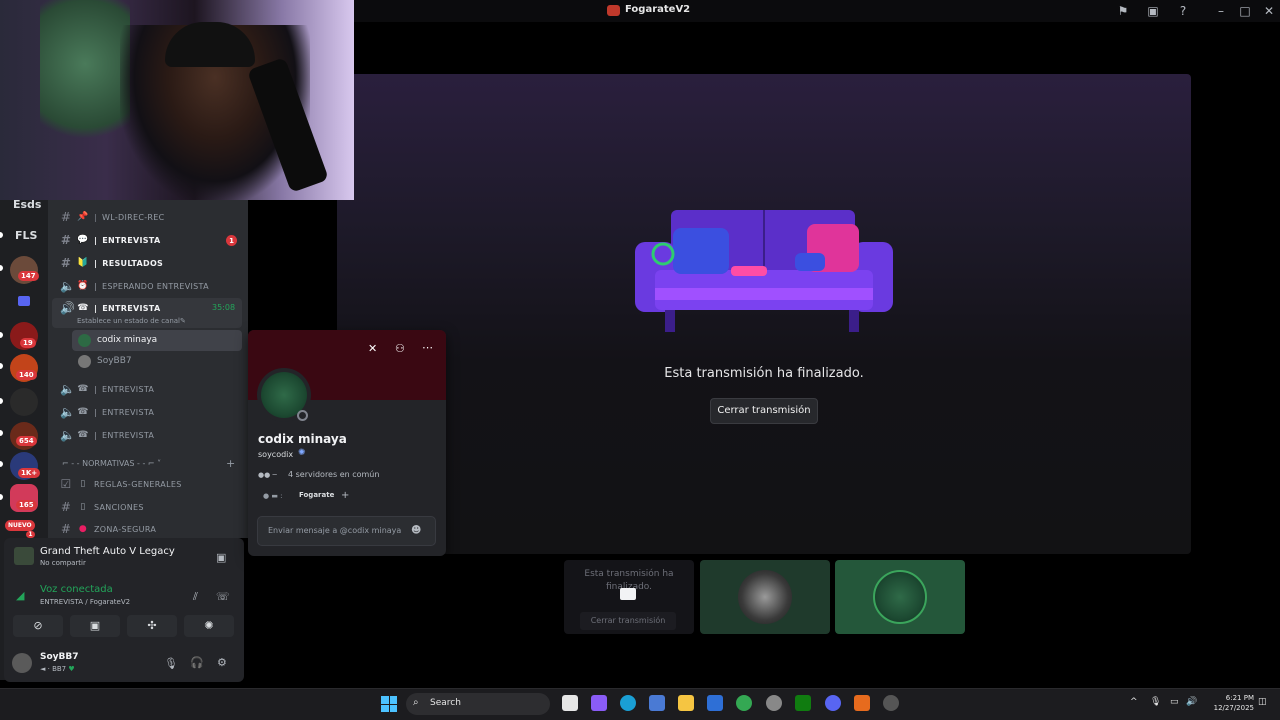 This screenshot has width=1280, height=720. What do you see at coordinates (24, 556) in the screenshot?
I see `game-icon` at bounding box center [24, 556].